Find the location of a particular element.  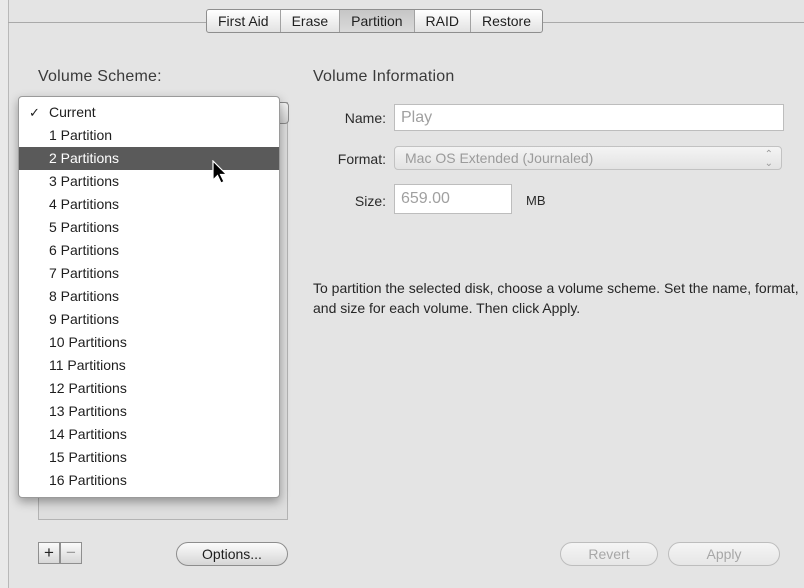

volume-scheme-option: 8 Partitions is located at coordinates (149, 296).